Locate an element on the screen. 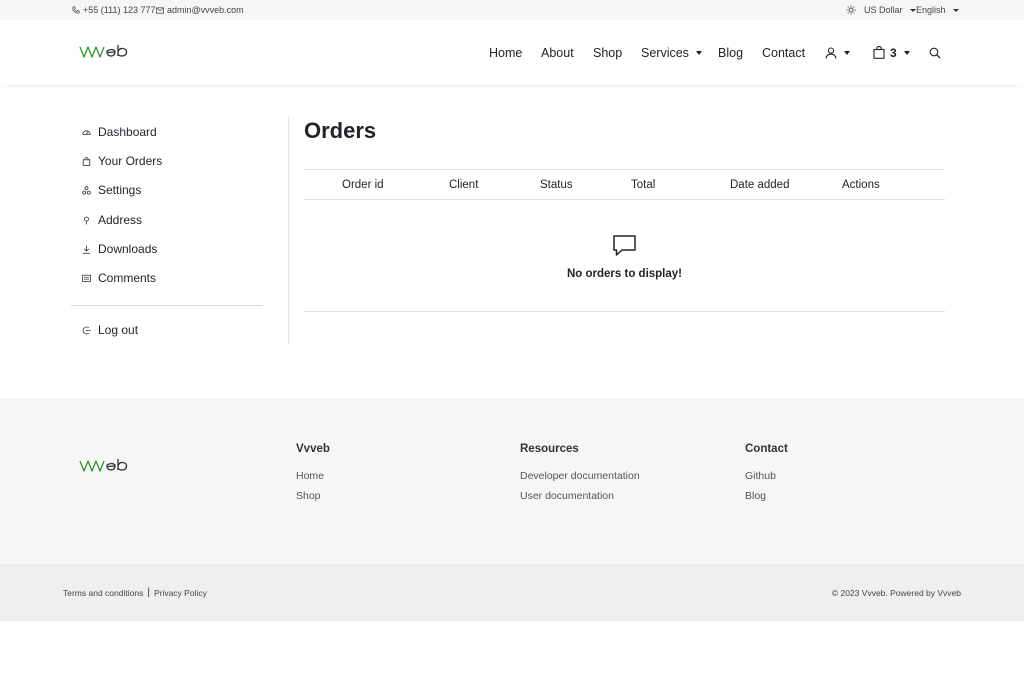 Image resolution: width=1024 pixels, height=689 pixels. sidebar-item-label: Address is located at coordinates (120, 220).